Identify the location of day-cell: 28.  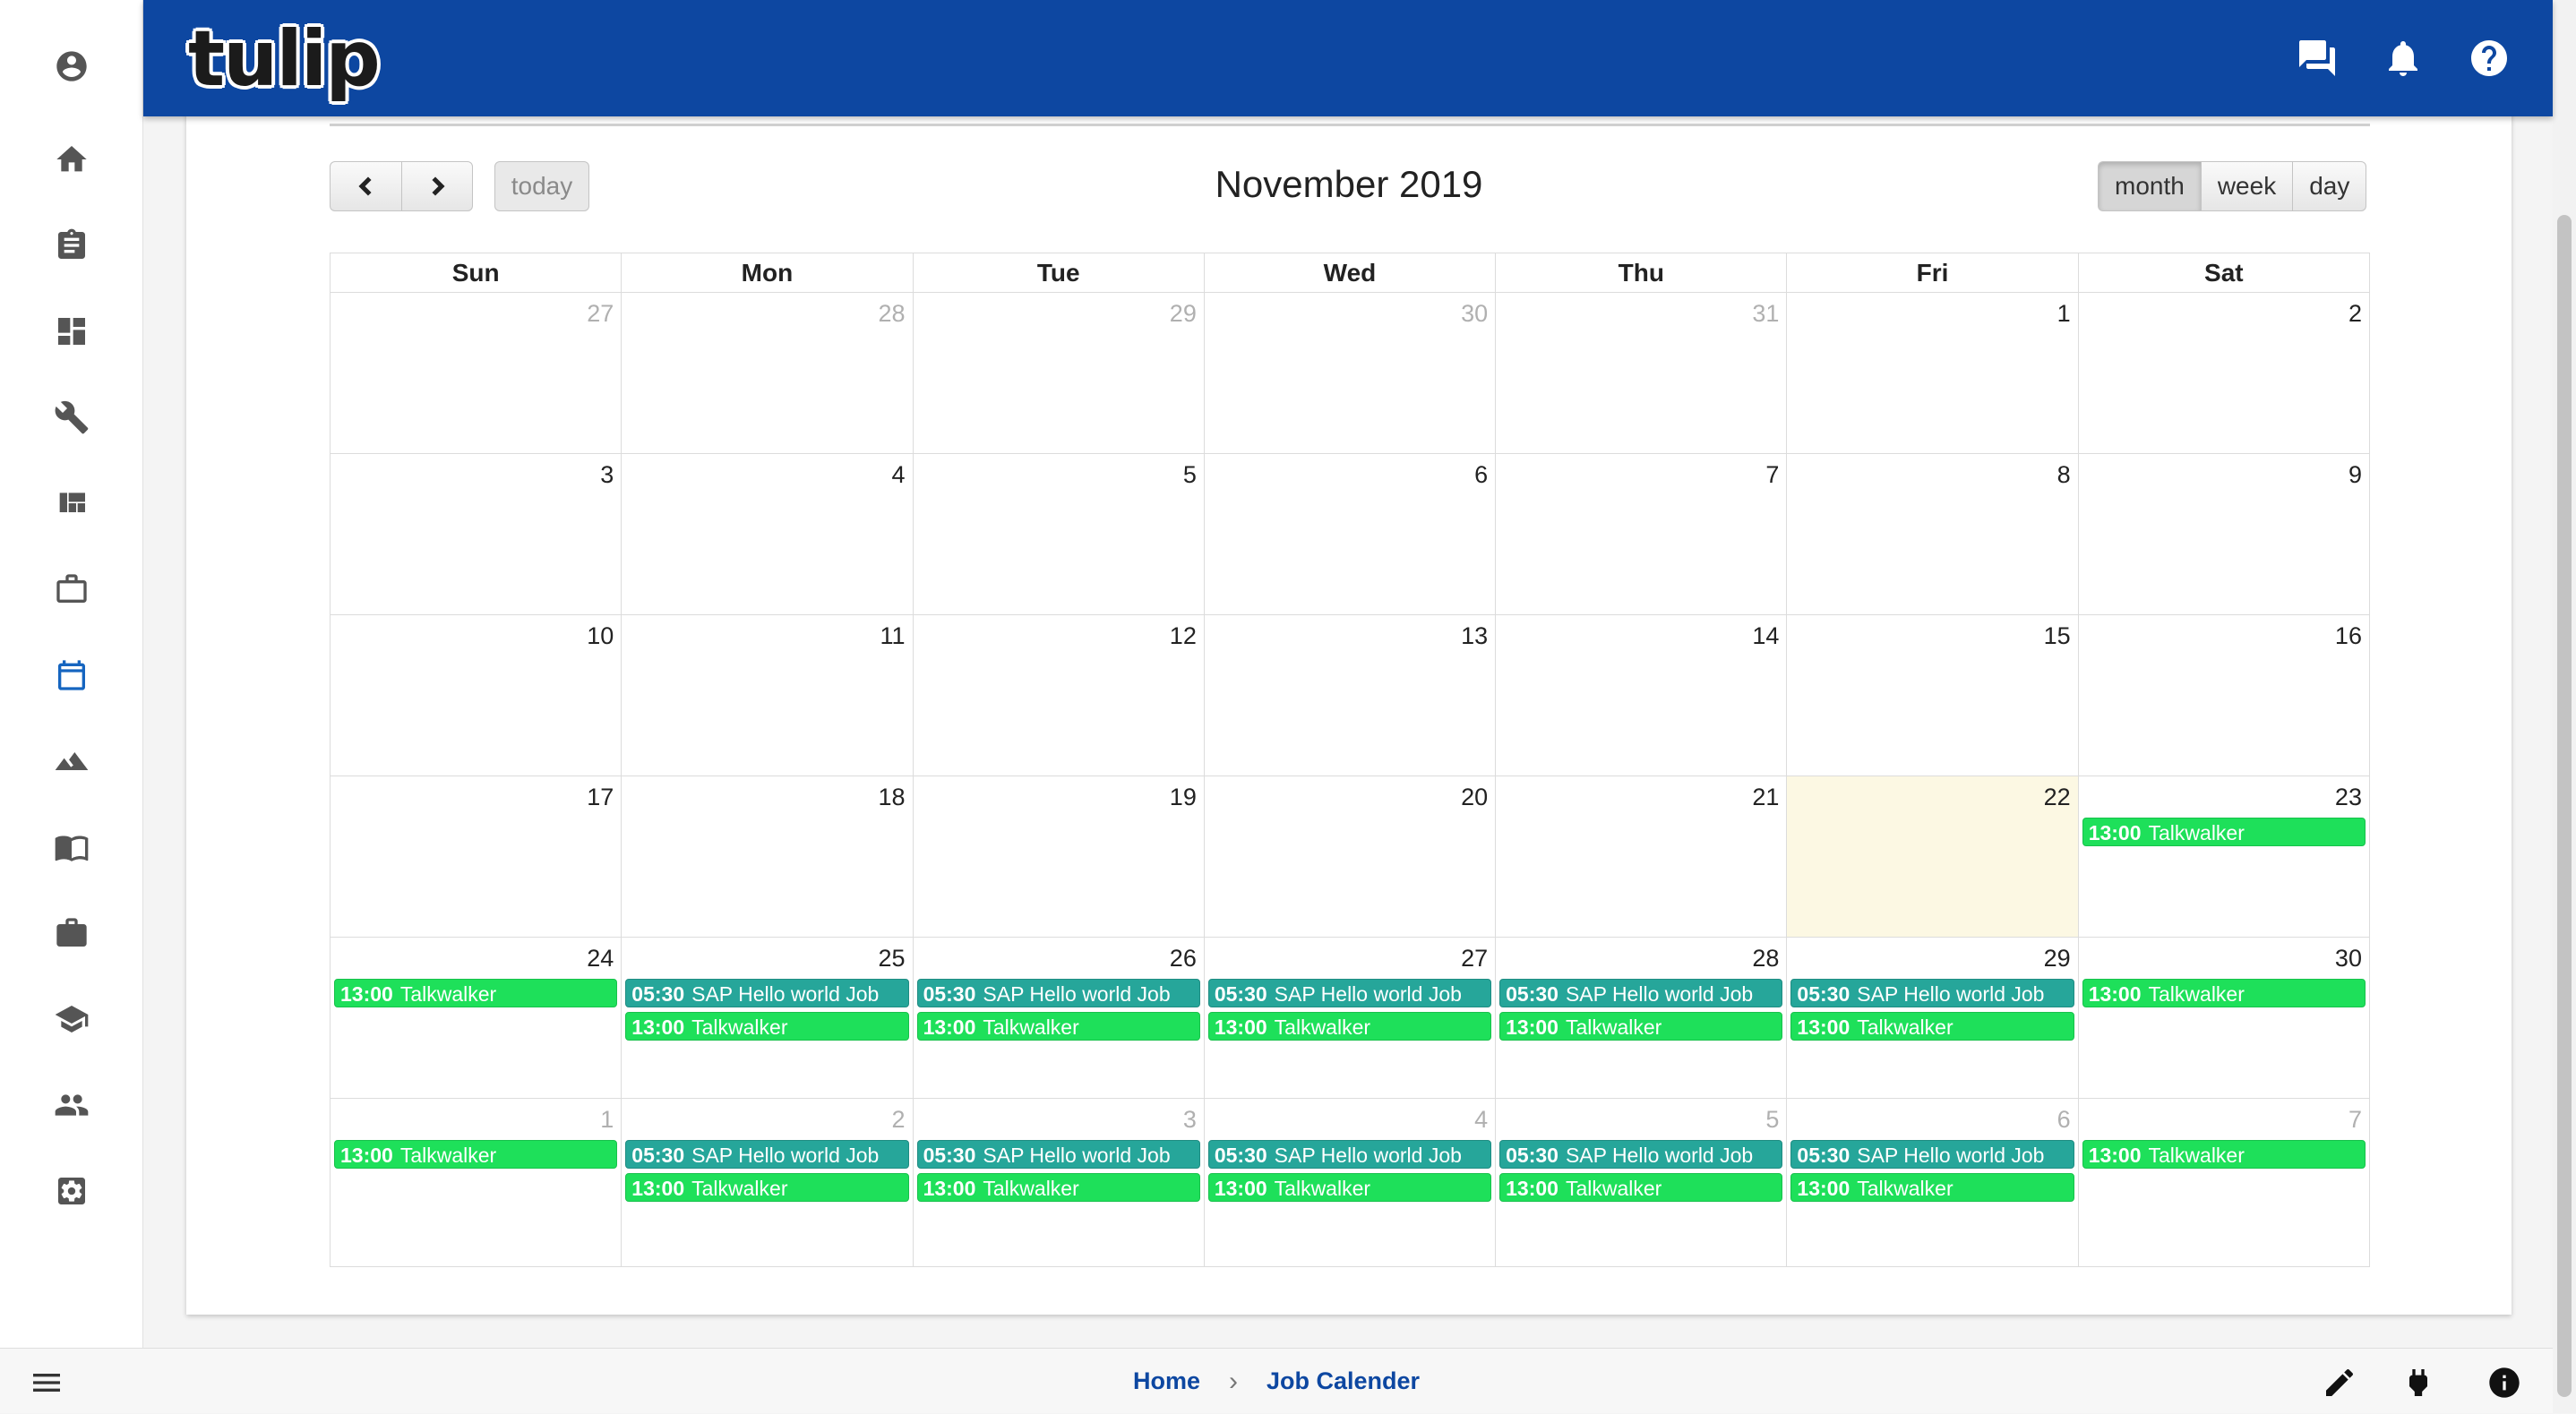
(768, 373).